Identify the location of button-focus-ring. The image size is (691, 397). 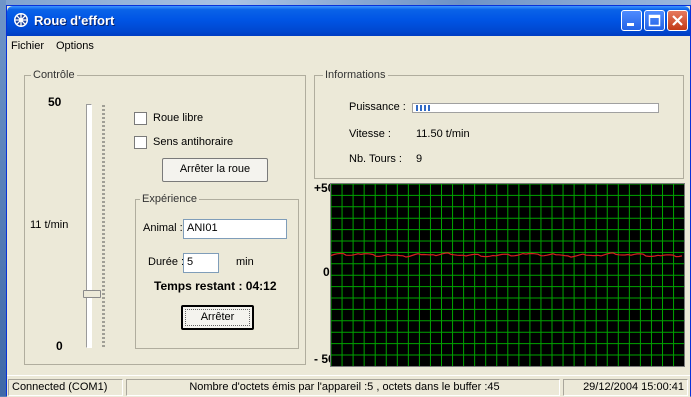
(217, 317).